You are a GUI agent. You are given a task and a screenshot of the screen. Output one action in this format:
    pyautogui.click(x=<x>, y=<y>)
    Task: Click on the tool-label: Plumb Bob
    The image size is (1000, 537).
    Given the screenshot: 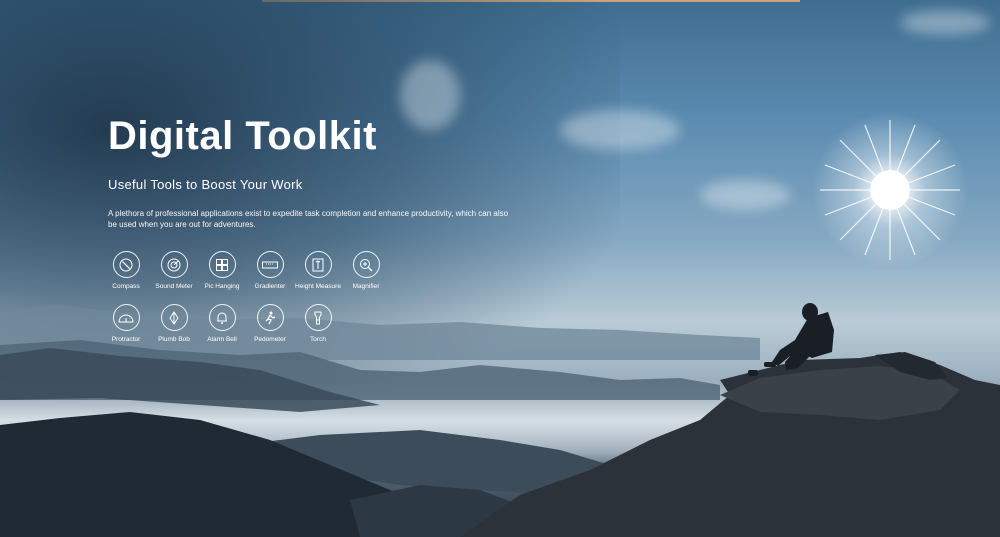 What is the action you would take?
    pyautogui.click(x=174, y=339)
    